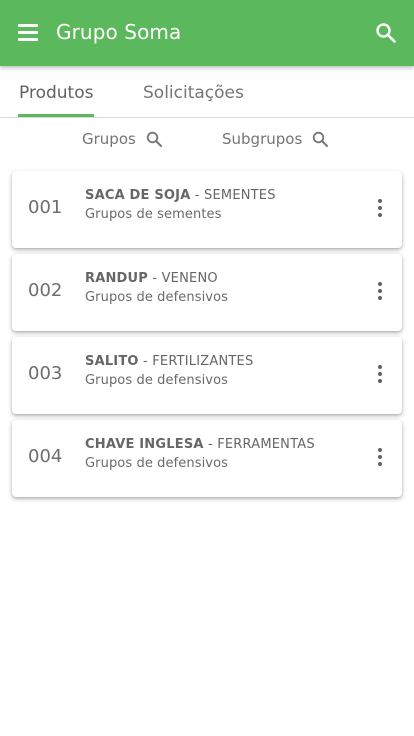  What do you see at coordinates (117, 278) in the screenshot?
I see `product-name: RANDUP` at bounding box center [117, 278].